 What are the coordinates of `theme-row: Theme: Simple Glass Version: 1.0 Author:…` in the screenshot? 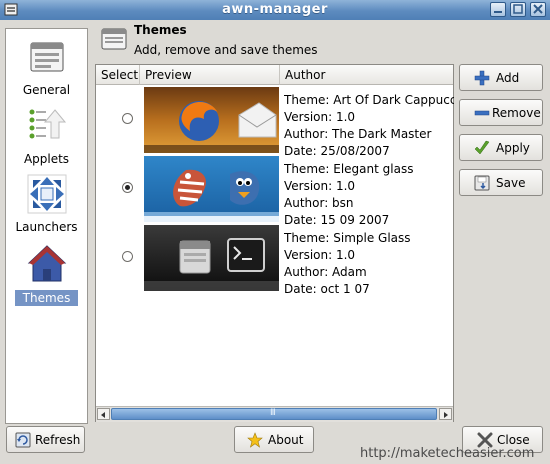 It's located at (274, 260).